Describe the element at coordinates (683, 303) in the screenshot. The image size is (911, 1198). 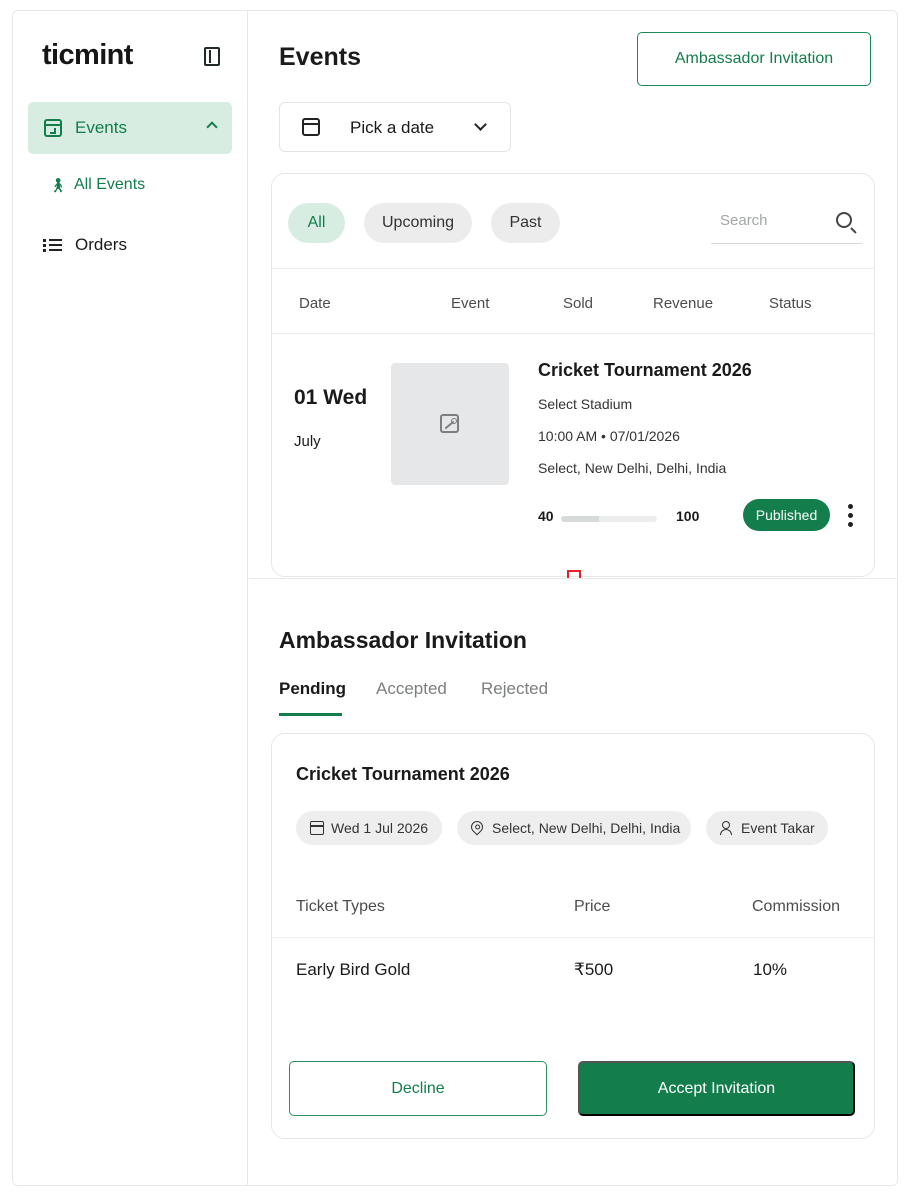
I see `column-header: Revenue` at that location.